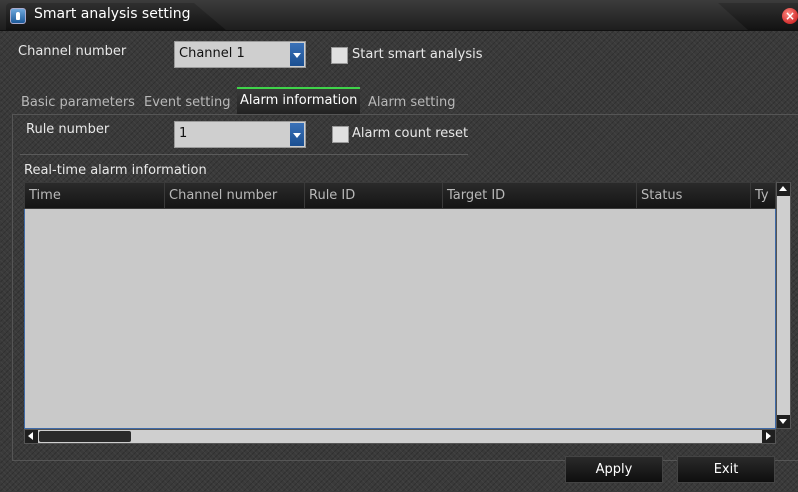 This screenshot has height=492, width=798. What do you see at coordinates (112, 14) in the screenshot?
I see `window-title: Smart analysis setting` at bounding box center [112, 14].